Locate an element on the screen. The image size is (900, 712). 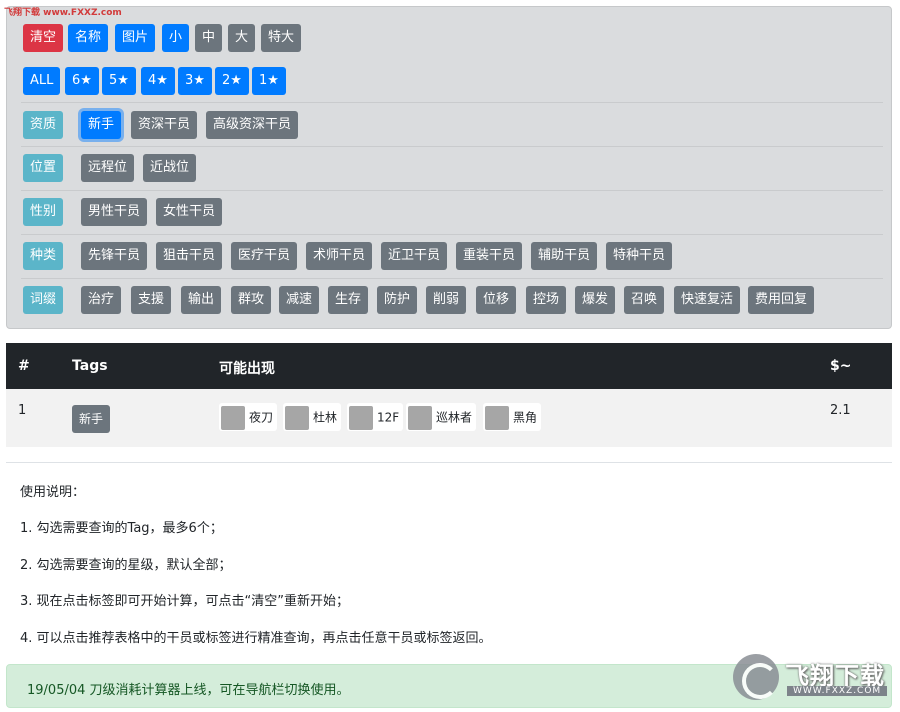
operator-chip: 杜林 is located at coordinates (312, 417).